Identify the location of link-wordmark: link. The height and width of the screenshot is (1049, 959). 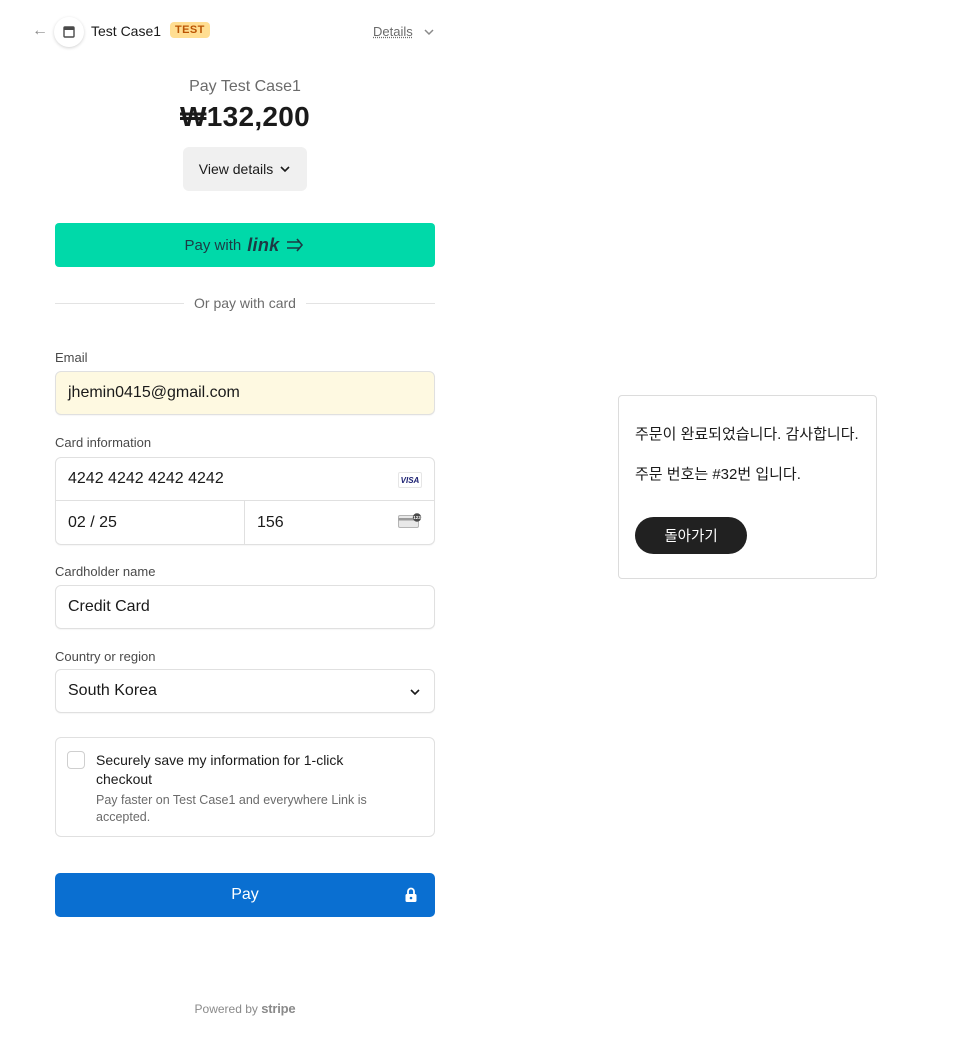
(263, 244).